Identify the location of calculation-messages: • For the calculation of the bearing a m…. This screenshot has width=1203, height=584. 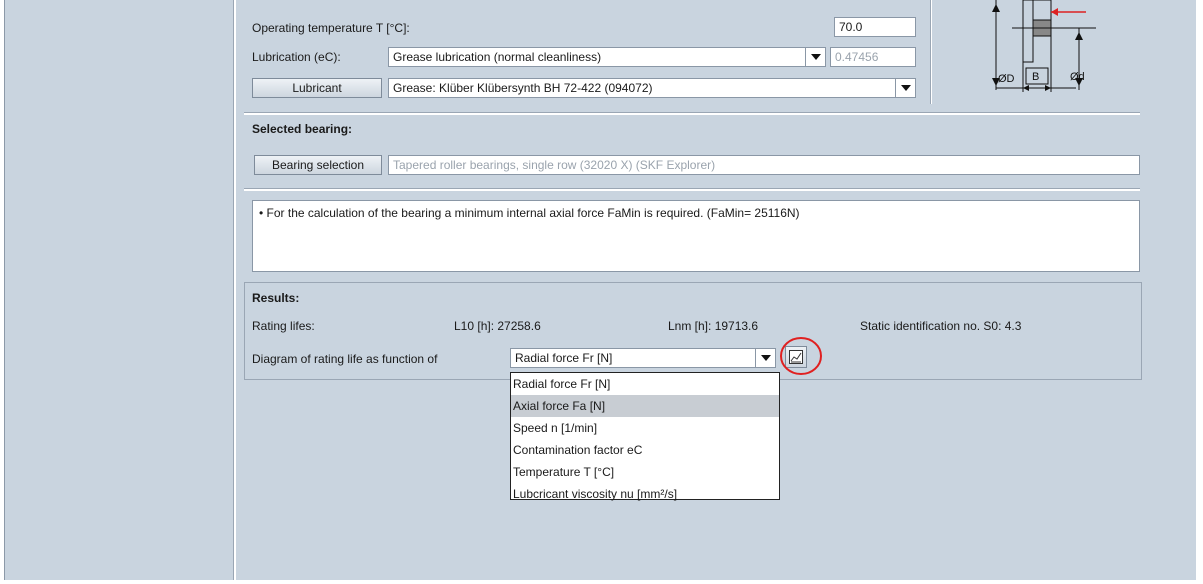
(696, 236).